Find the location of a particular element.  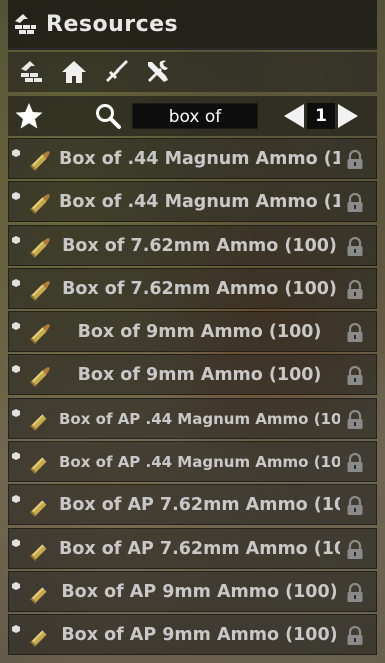

window-title: Resources is located at coordinates (112, 24).